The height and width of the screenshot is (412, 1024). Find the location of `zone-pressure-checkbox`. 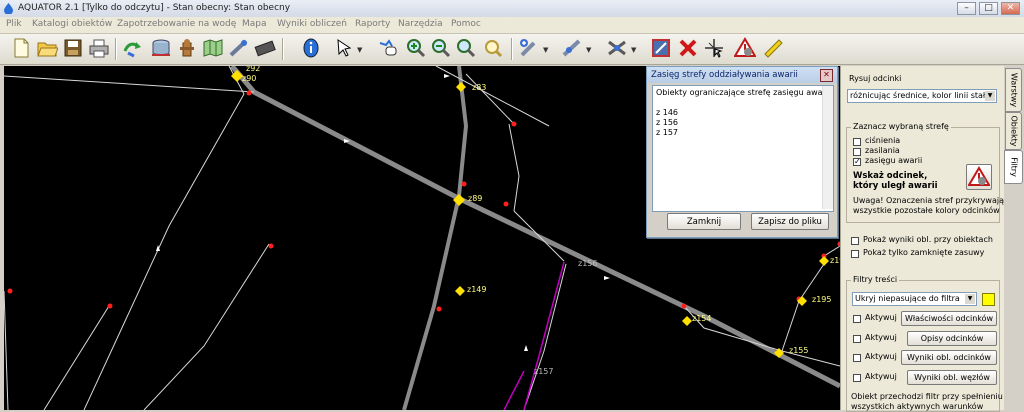

zone-pressure-checkbox is located at coordinates (857, 142).